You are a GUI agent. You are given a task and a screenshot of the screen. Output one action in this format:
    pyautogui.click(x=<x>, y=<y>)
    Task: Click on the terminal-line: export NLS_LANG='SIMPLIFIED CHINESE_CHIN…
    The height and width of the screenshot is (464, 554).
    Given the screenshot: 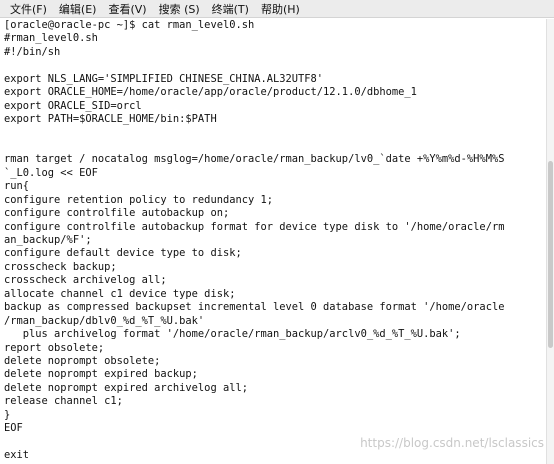 What is the action you would take?
    pyautogui.click(x=164, y=78)
    